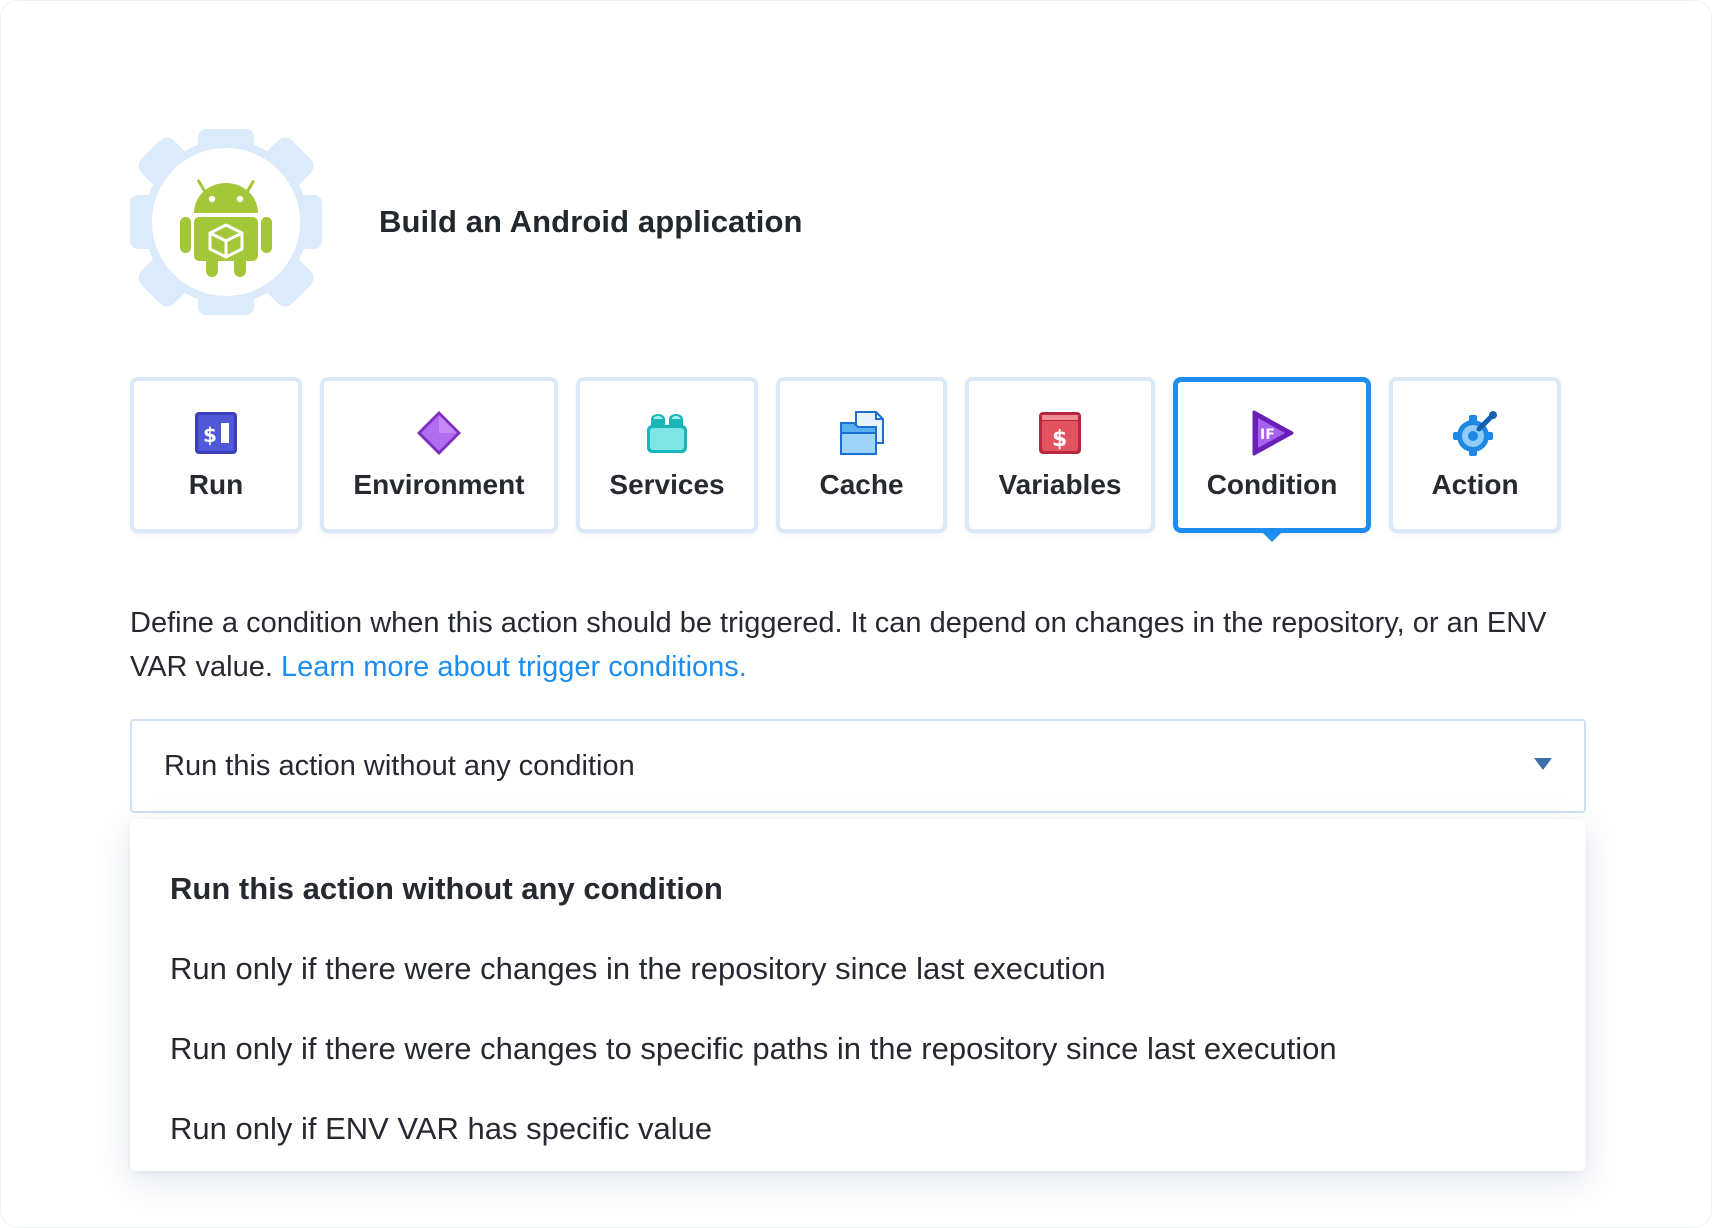 This screenshot has height=1228, width=1712. What do you see at coordinates (861, 484) in the screenshot?
I see `tab-label: Cache` at bounding box center [861, 484].